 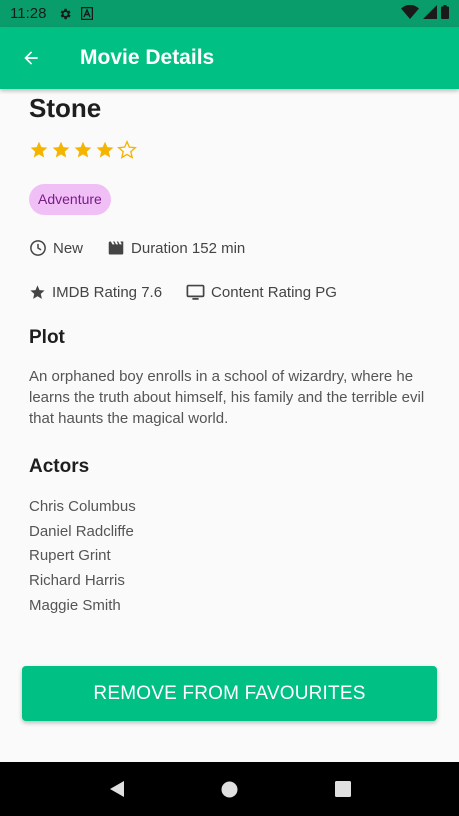 What do you see at coordinates (81, 531) in the screenshot?
I see `list-item: Daniel Radcliffe` at bounding box center [81, 531].